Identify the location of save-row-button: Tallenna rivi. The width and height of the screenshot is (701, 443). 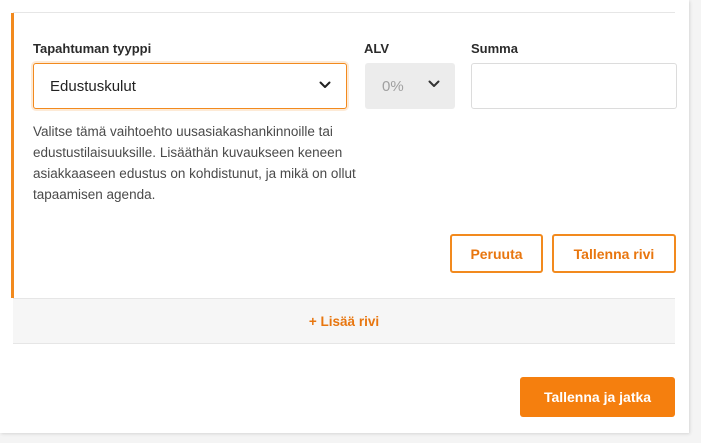
(614, 253).